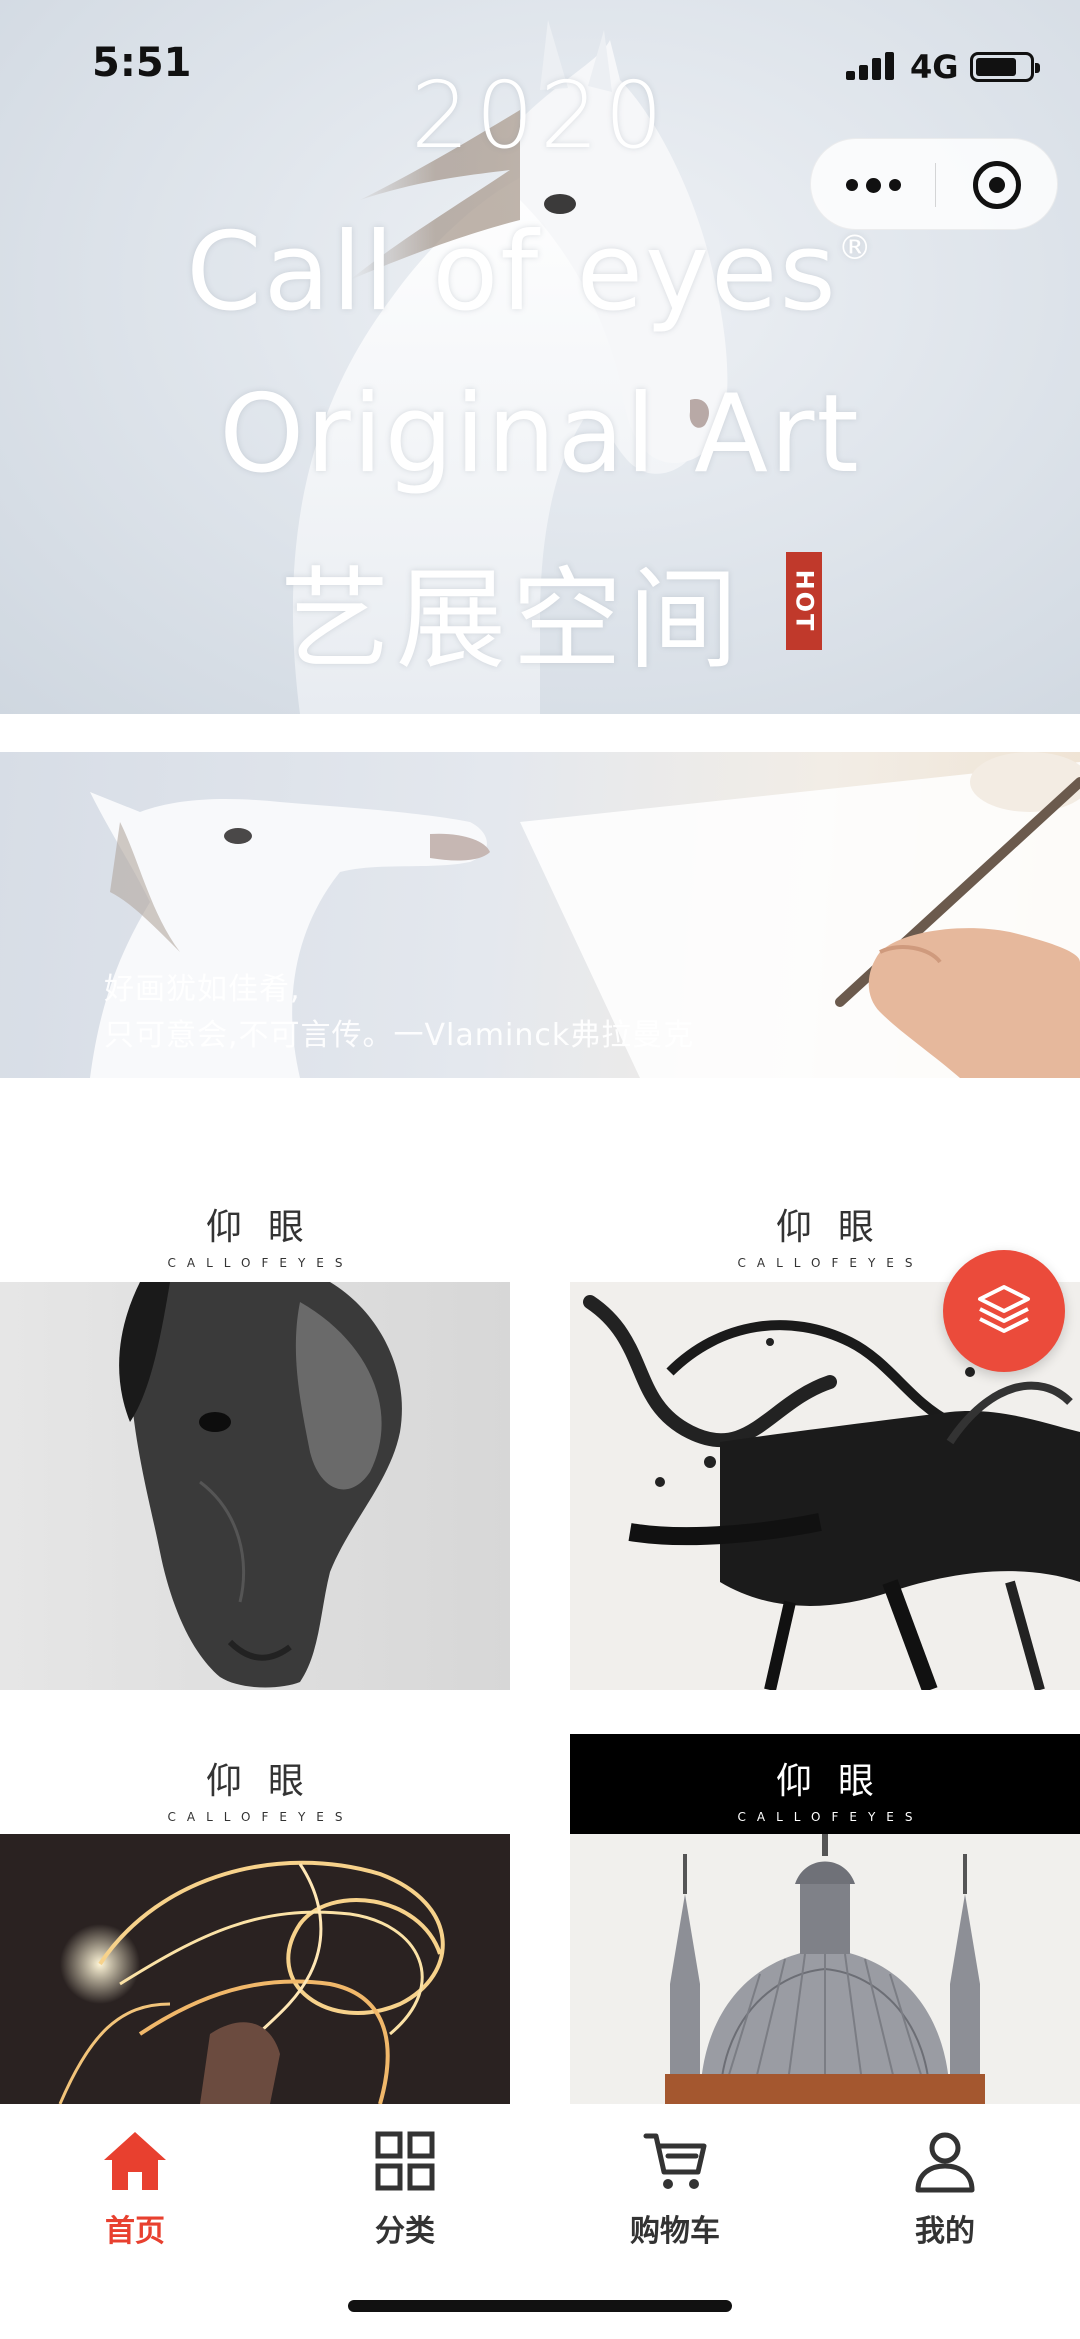  What do you see at coordinates (540, 915) in the screenshot?
I see `quote-banner: 好画犹如佳肴, 只可意会,不可言传。一Vlaminck弗拉曼克` at bounding box center [540, 915].